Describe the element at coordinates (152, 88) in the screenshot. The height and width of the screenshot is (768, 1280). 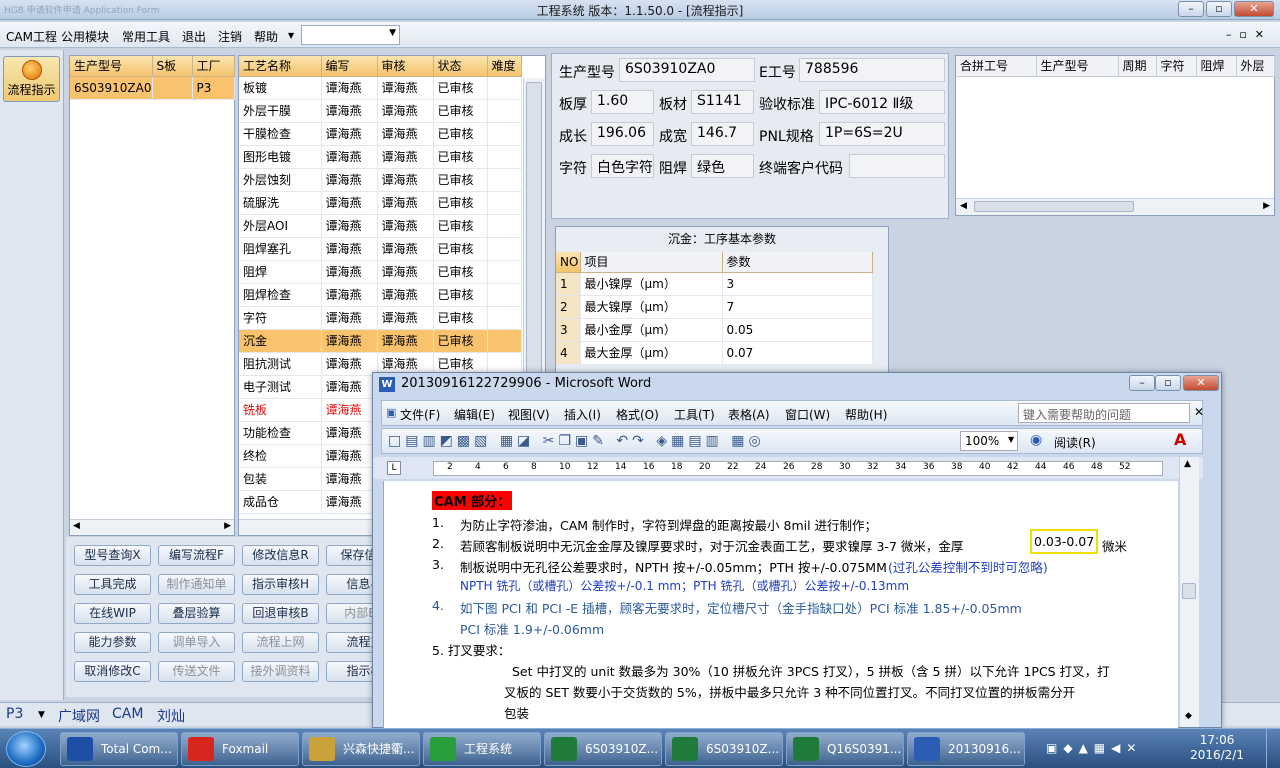
I see `table-row: 6S03910ZA0 P3` at that location.